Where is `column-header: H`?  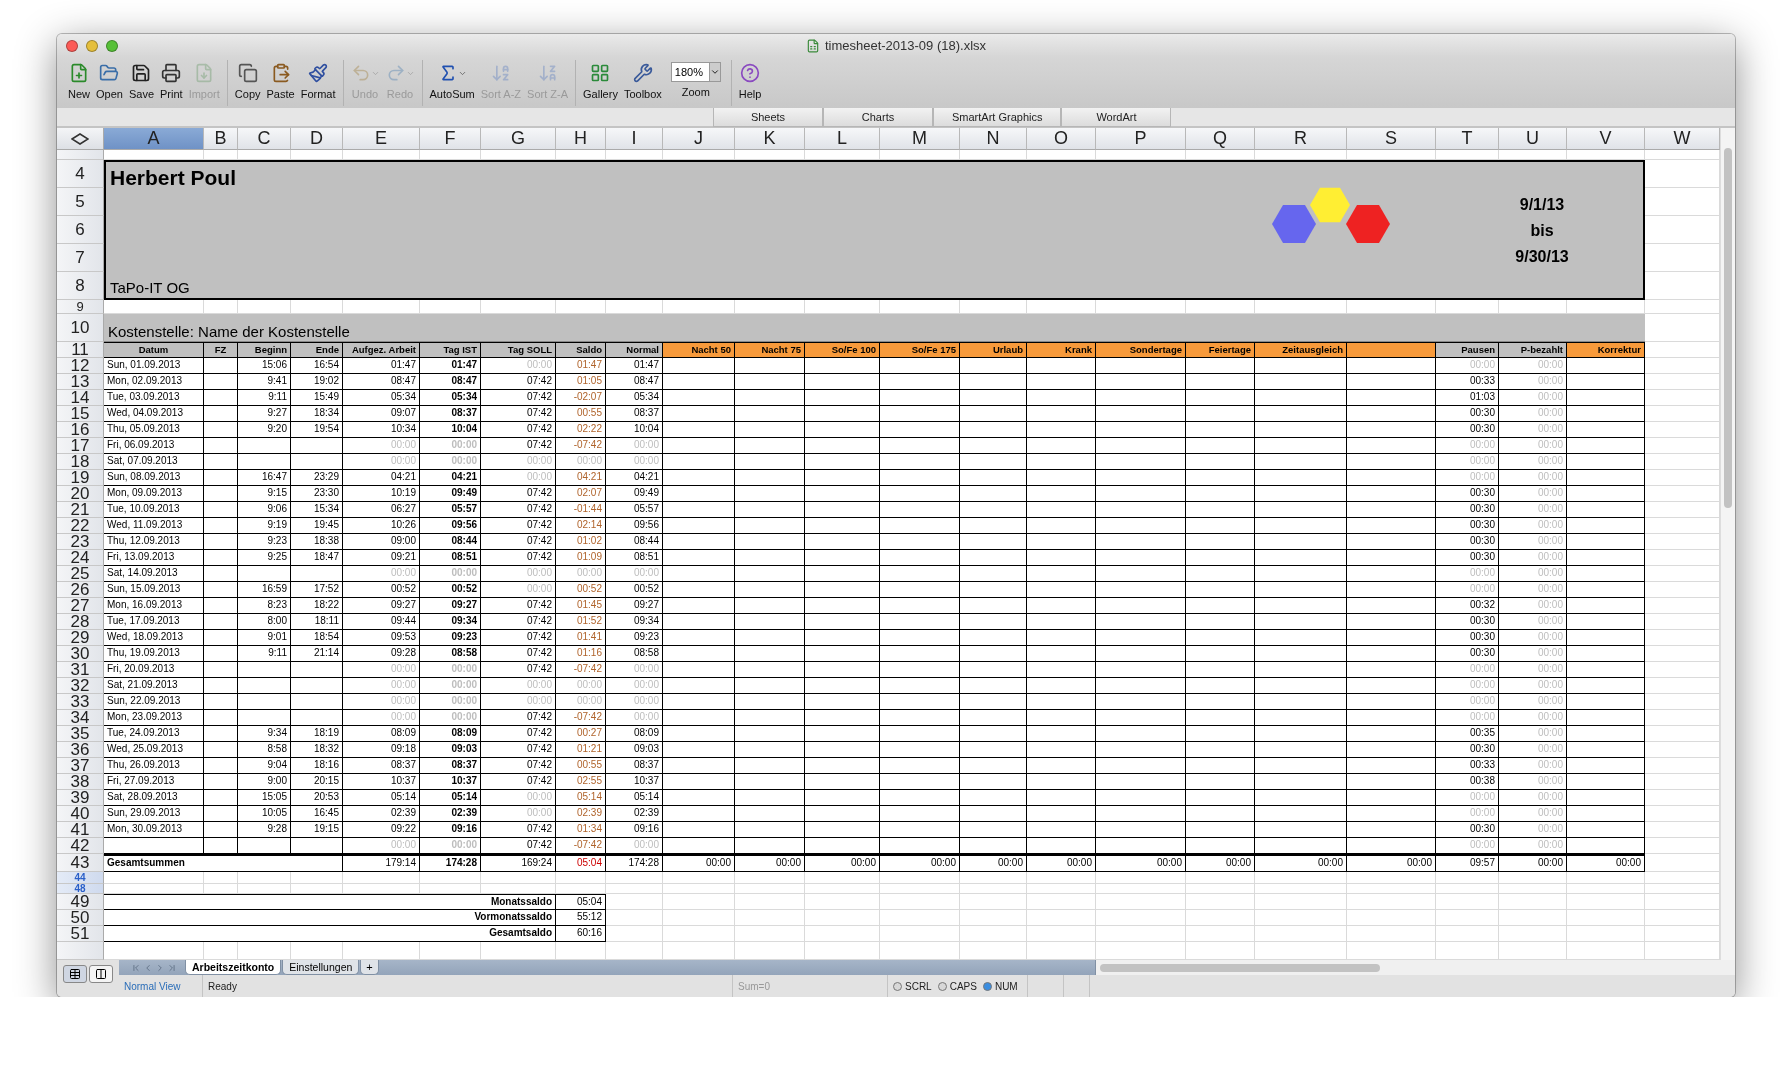 column-header: H is located at coordinates (581, 139).